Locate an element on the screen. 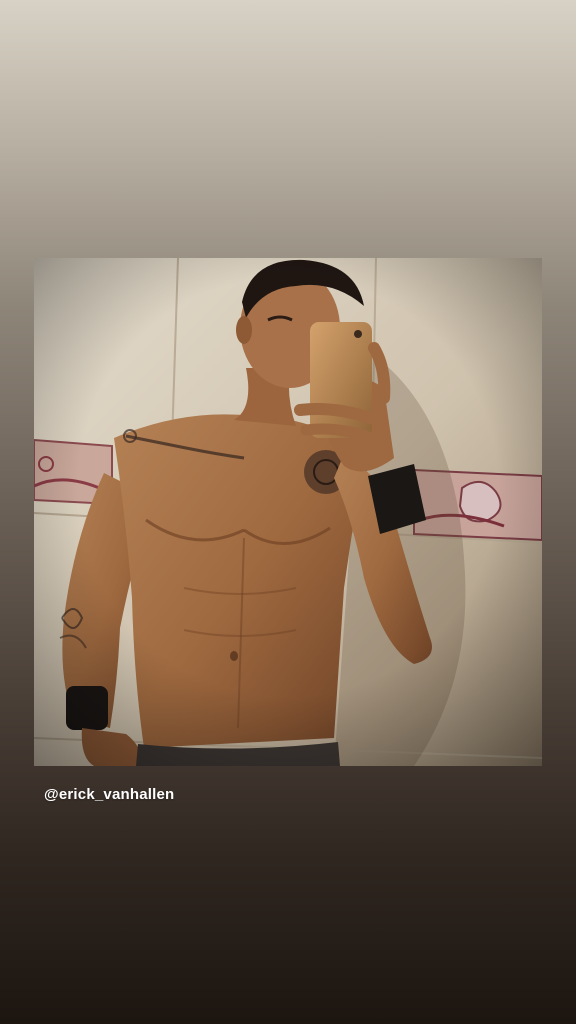 The height and width of the screenshot is (1024, 576). mention-sticker: @erick_vanhallen is located at coordinates (109, 794).